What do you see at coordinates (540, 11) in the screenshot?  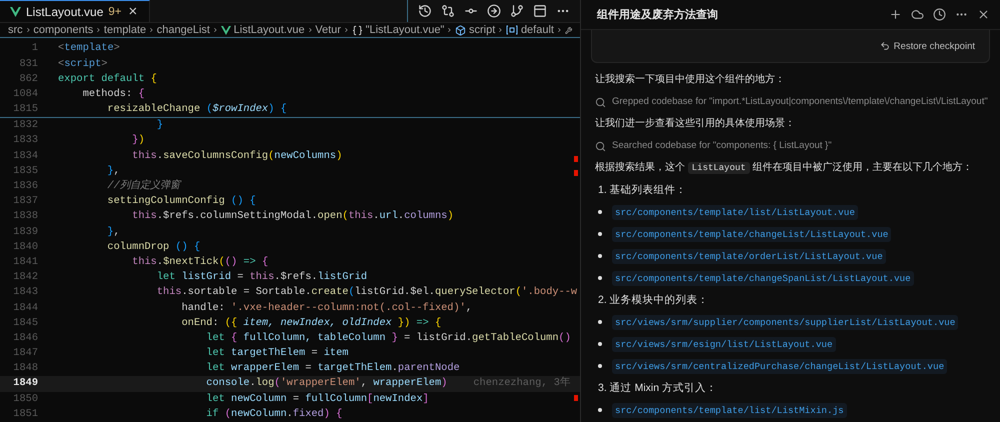 I see `split-icon` at bounding box center [540, 11].